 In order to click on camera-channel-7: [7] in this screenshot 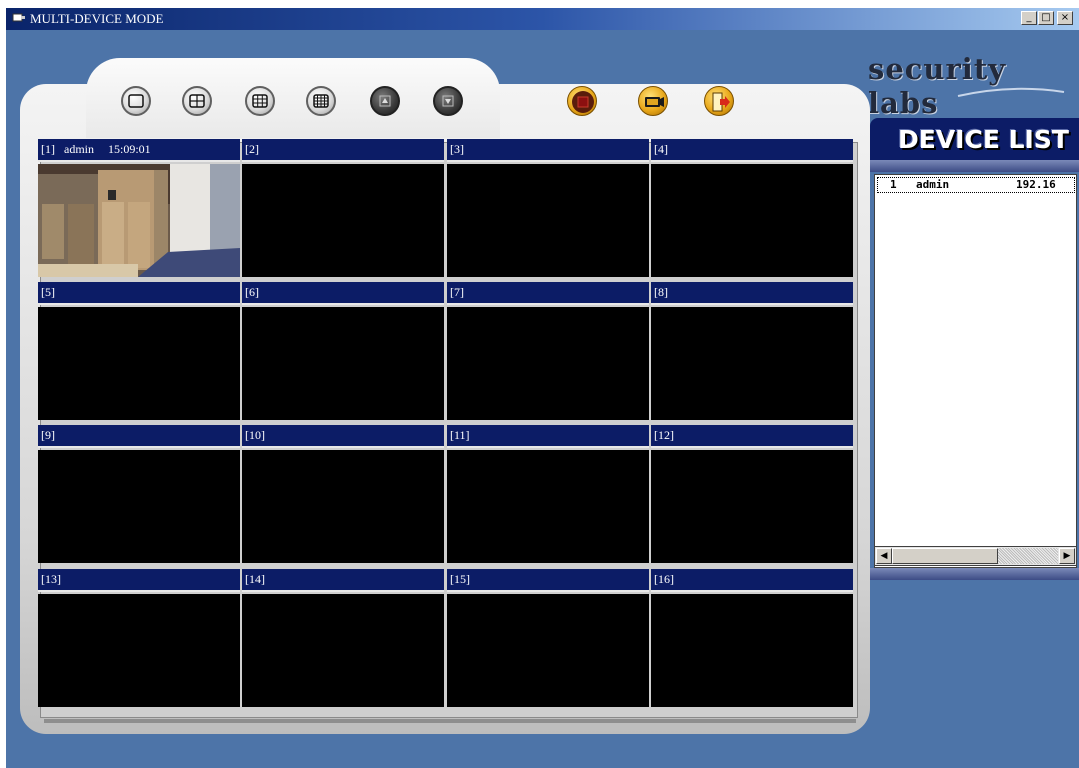, I will do `click(548, 352)`.